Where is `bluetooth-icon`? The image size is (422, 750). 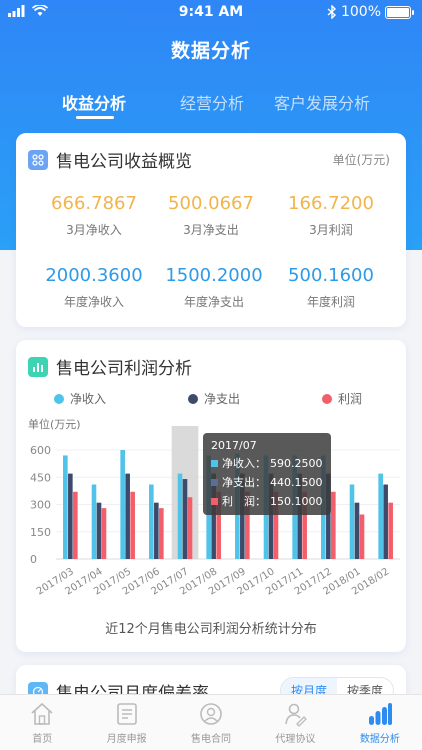
bluetooth-icon is located at coordinates (331, 12).